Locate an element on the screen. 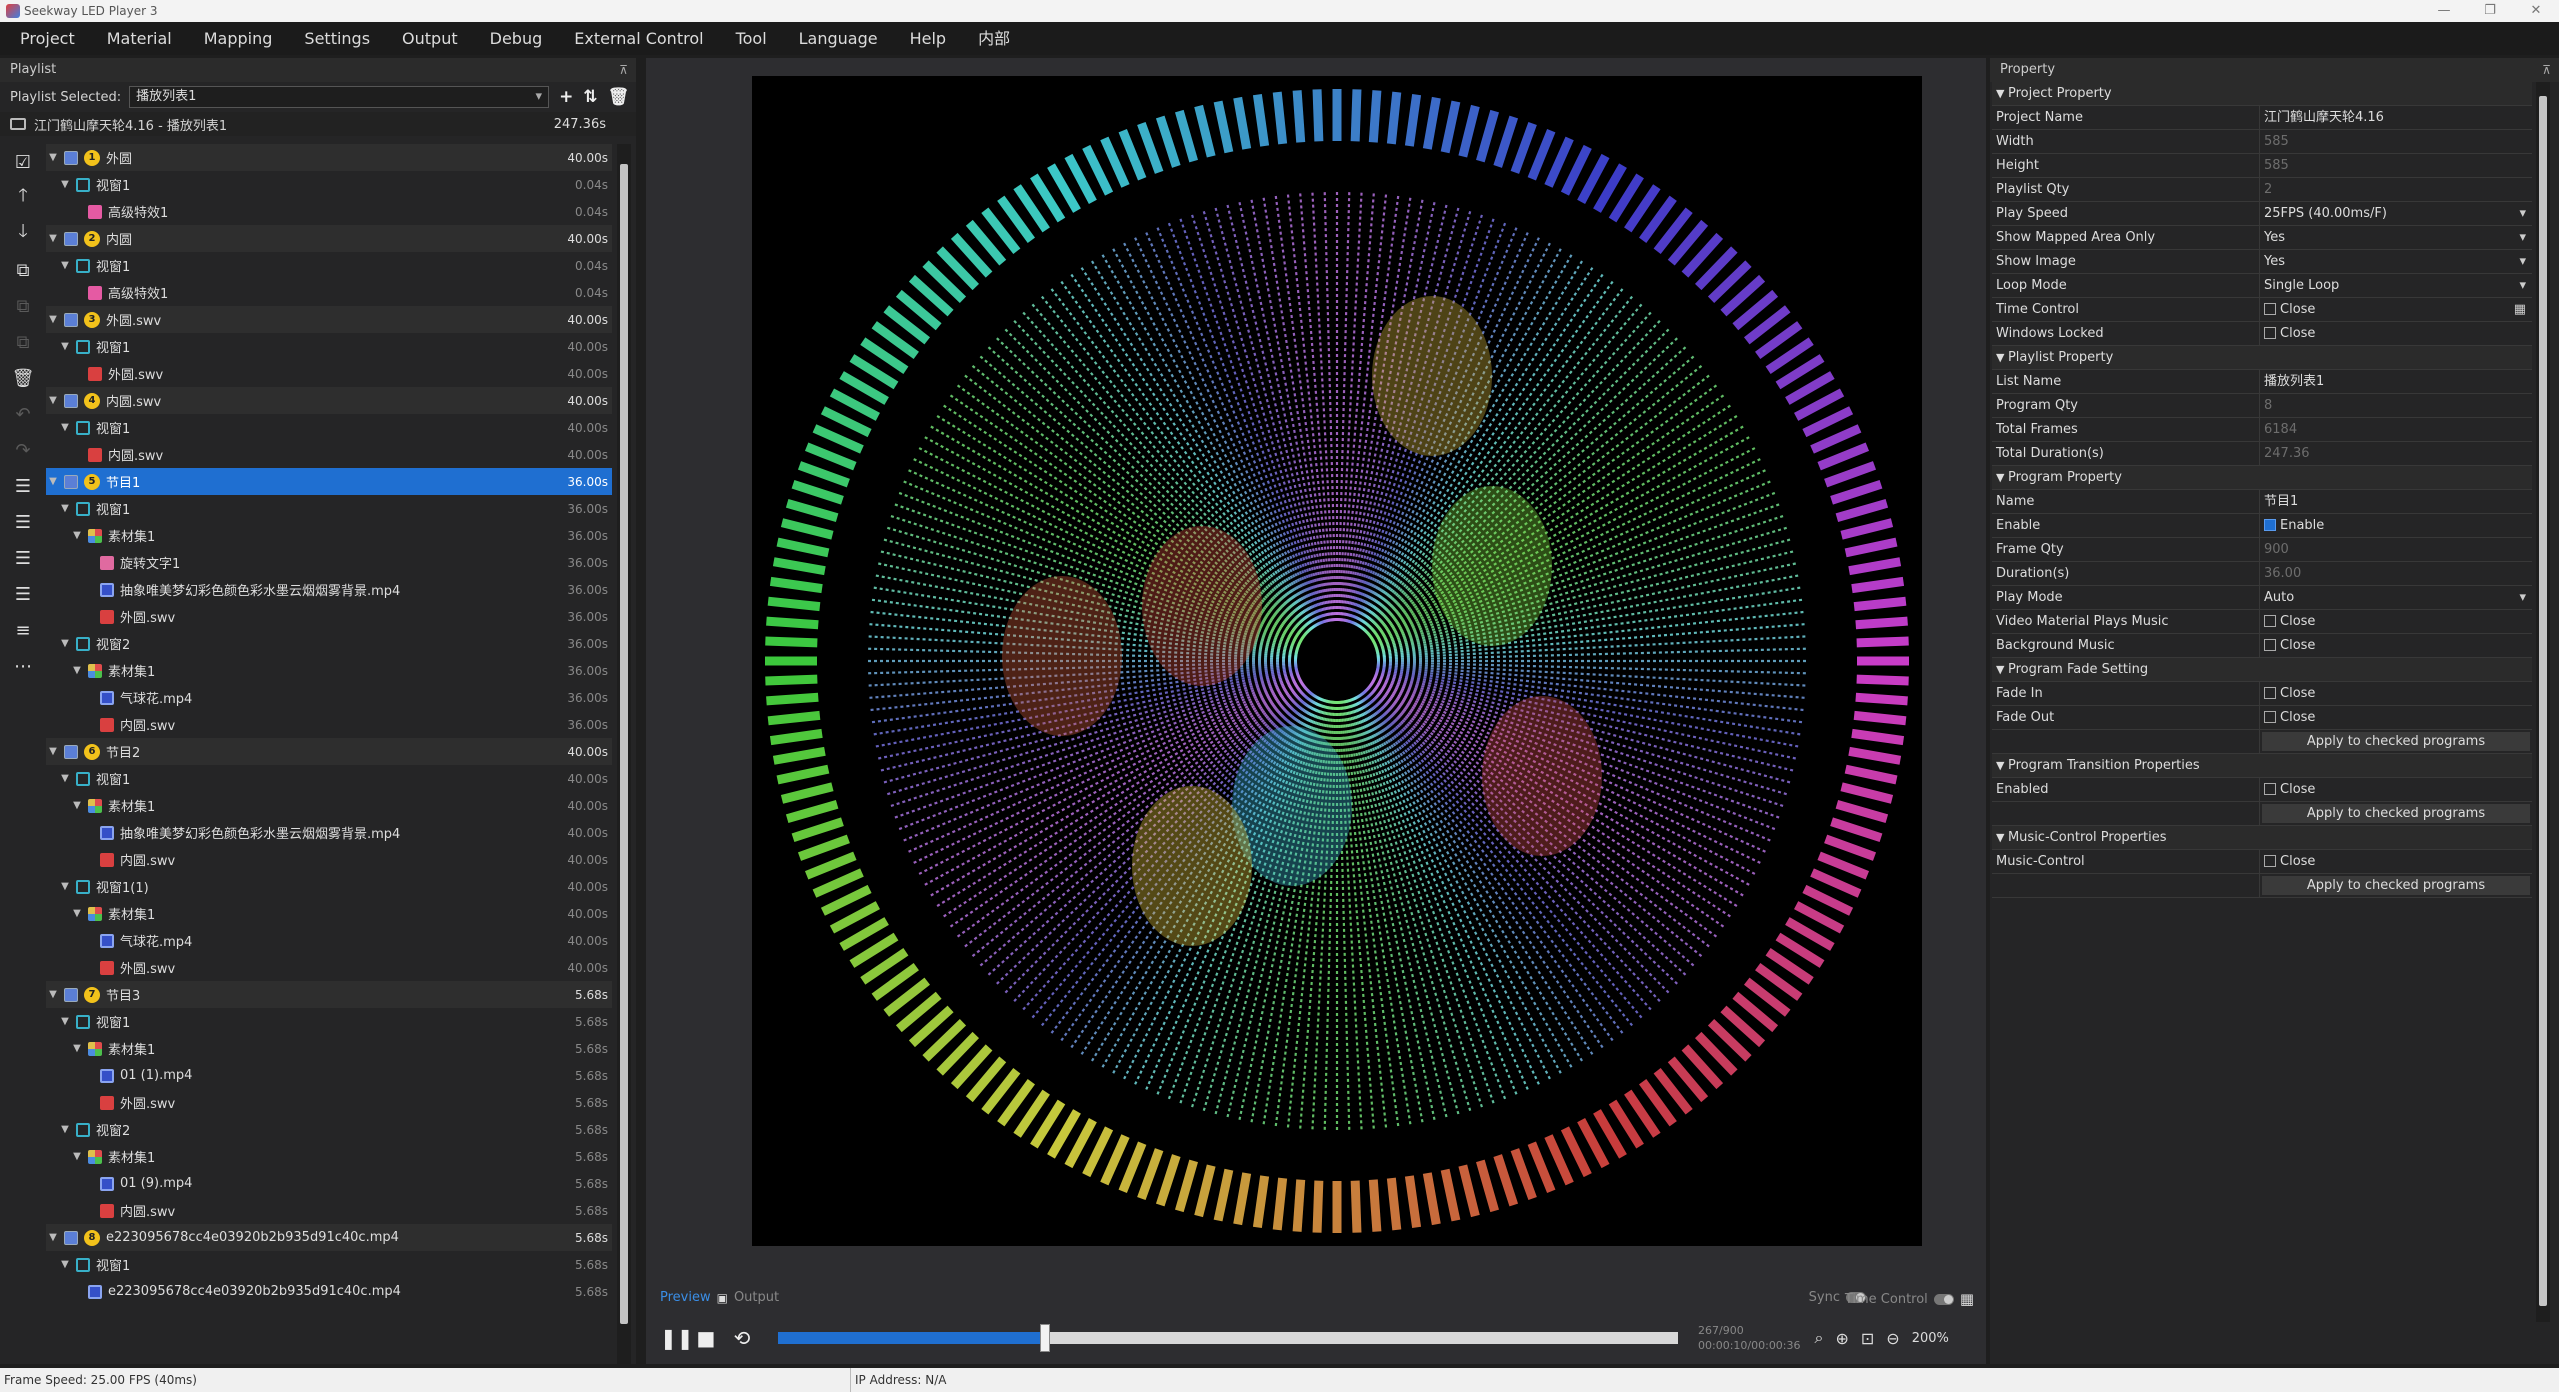  tree-row: ▼ 5 节目1 36.00s is located at coordinates (329, 481).